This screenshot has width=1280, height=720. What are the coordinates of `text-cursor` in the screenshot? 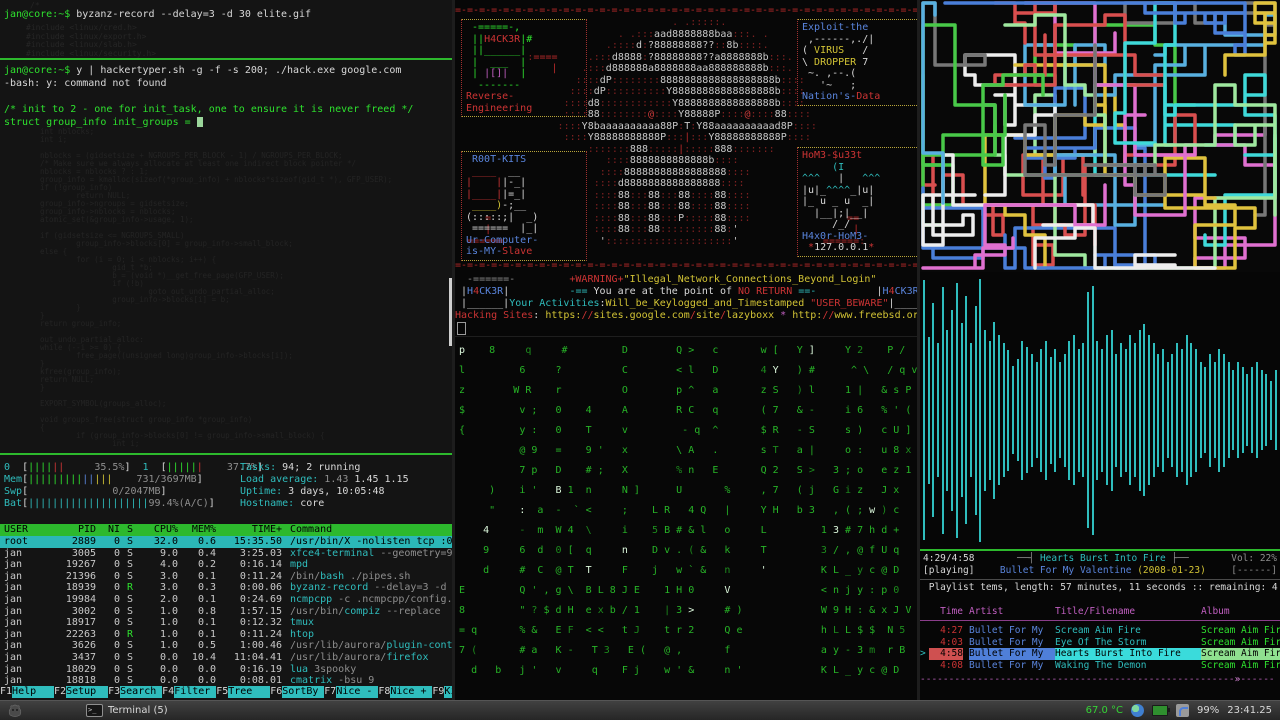 It's located at (199, 122).